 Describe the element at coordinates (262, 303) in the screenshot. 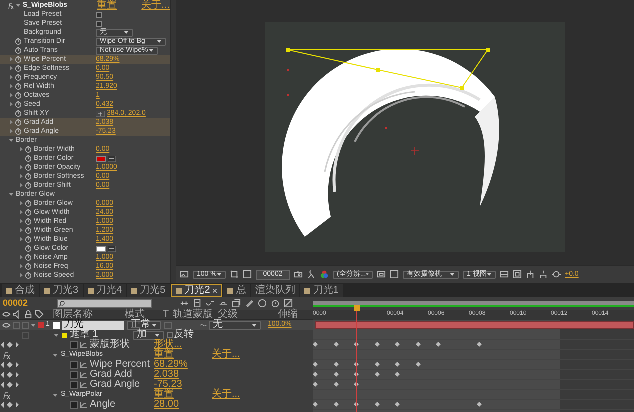

I see `brainstorm-icon` at that location.